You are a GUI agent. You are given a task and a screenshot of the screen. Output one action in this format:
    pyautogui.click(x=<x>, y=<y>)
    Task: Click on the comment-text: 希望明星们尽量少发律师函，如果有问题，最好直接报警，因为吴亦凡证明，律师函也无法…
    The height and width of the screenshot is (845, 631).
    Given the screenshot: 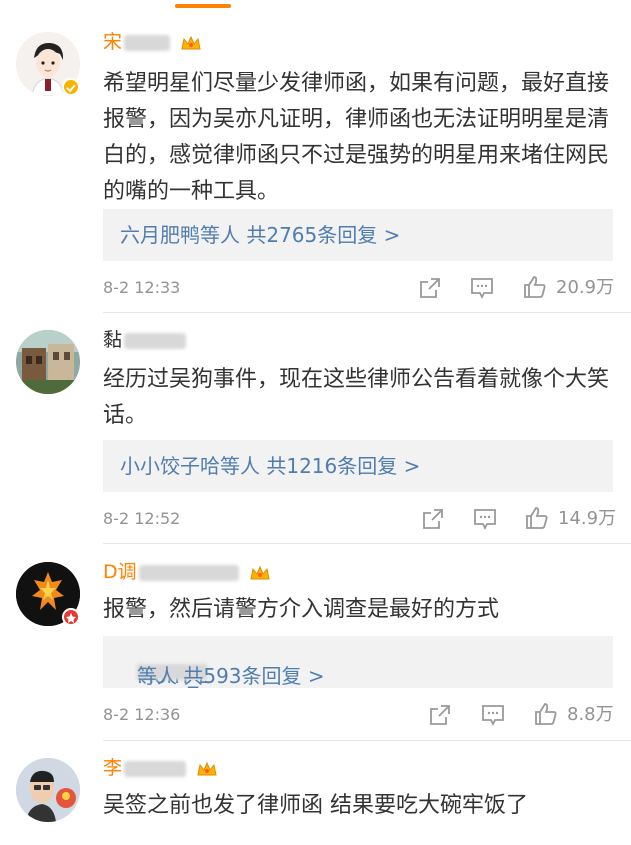 What is the action you would take?
    pyautogui.click(x=356, y=137)
    